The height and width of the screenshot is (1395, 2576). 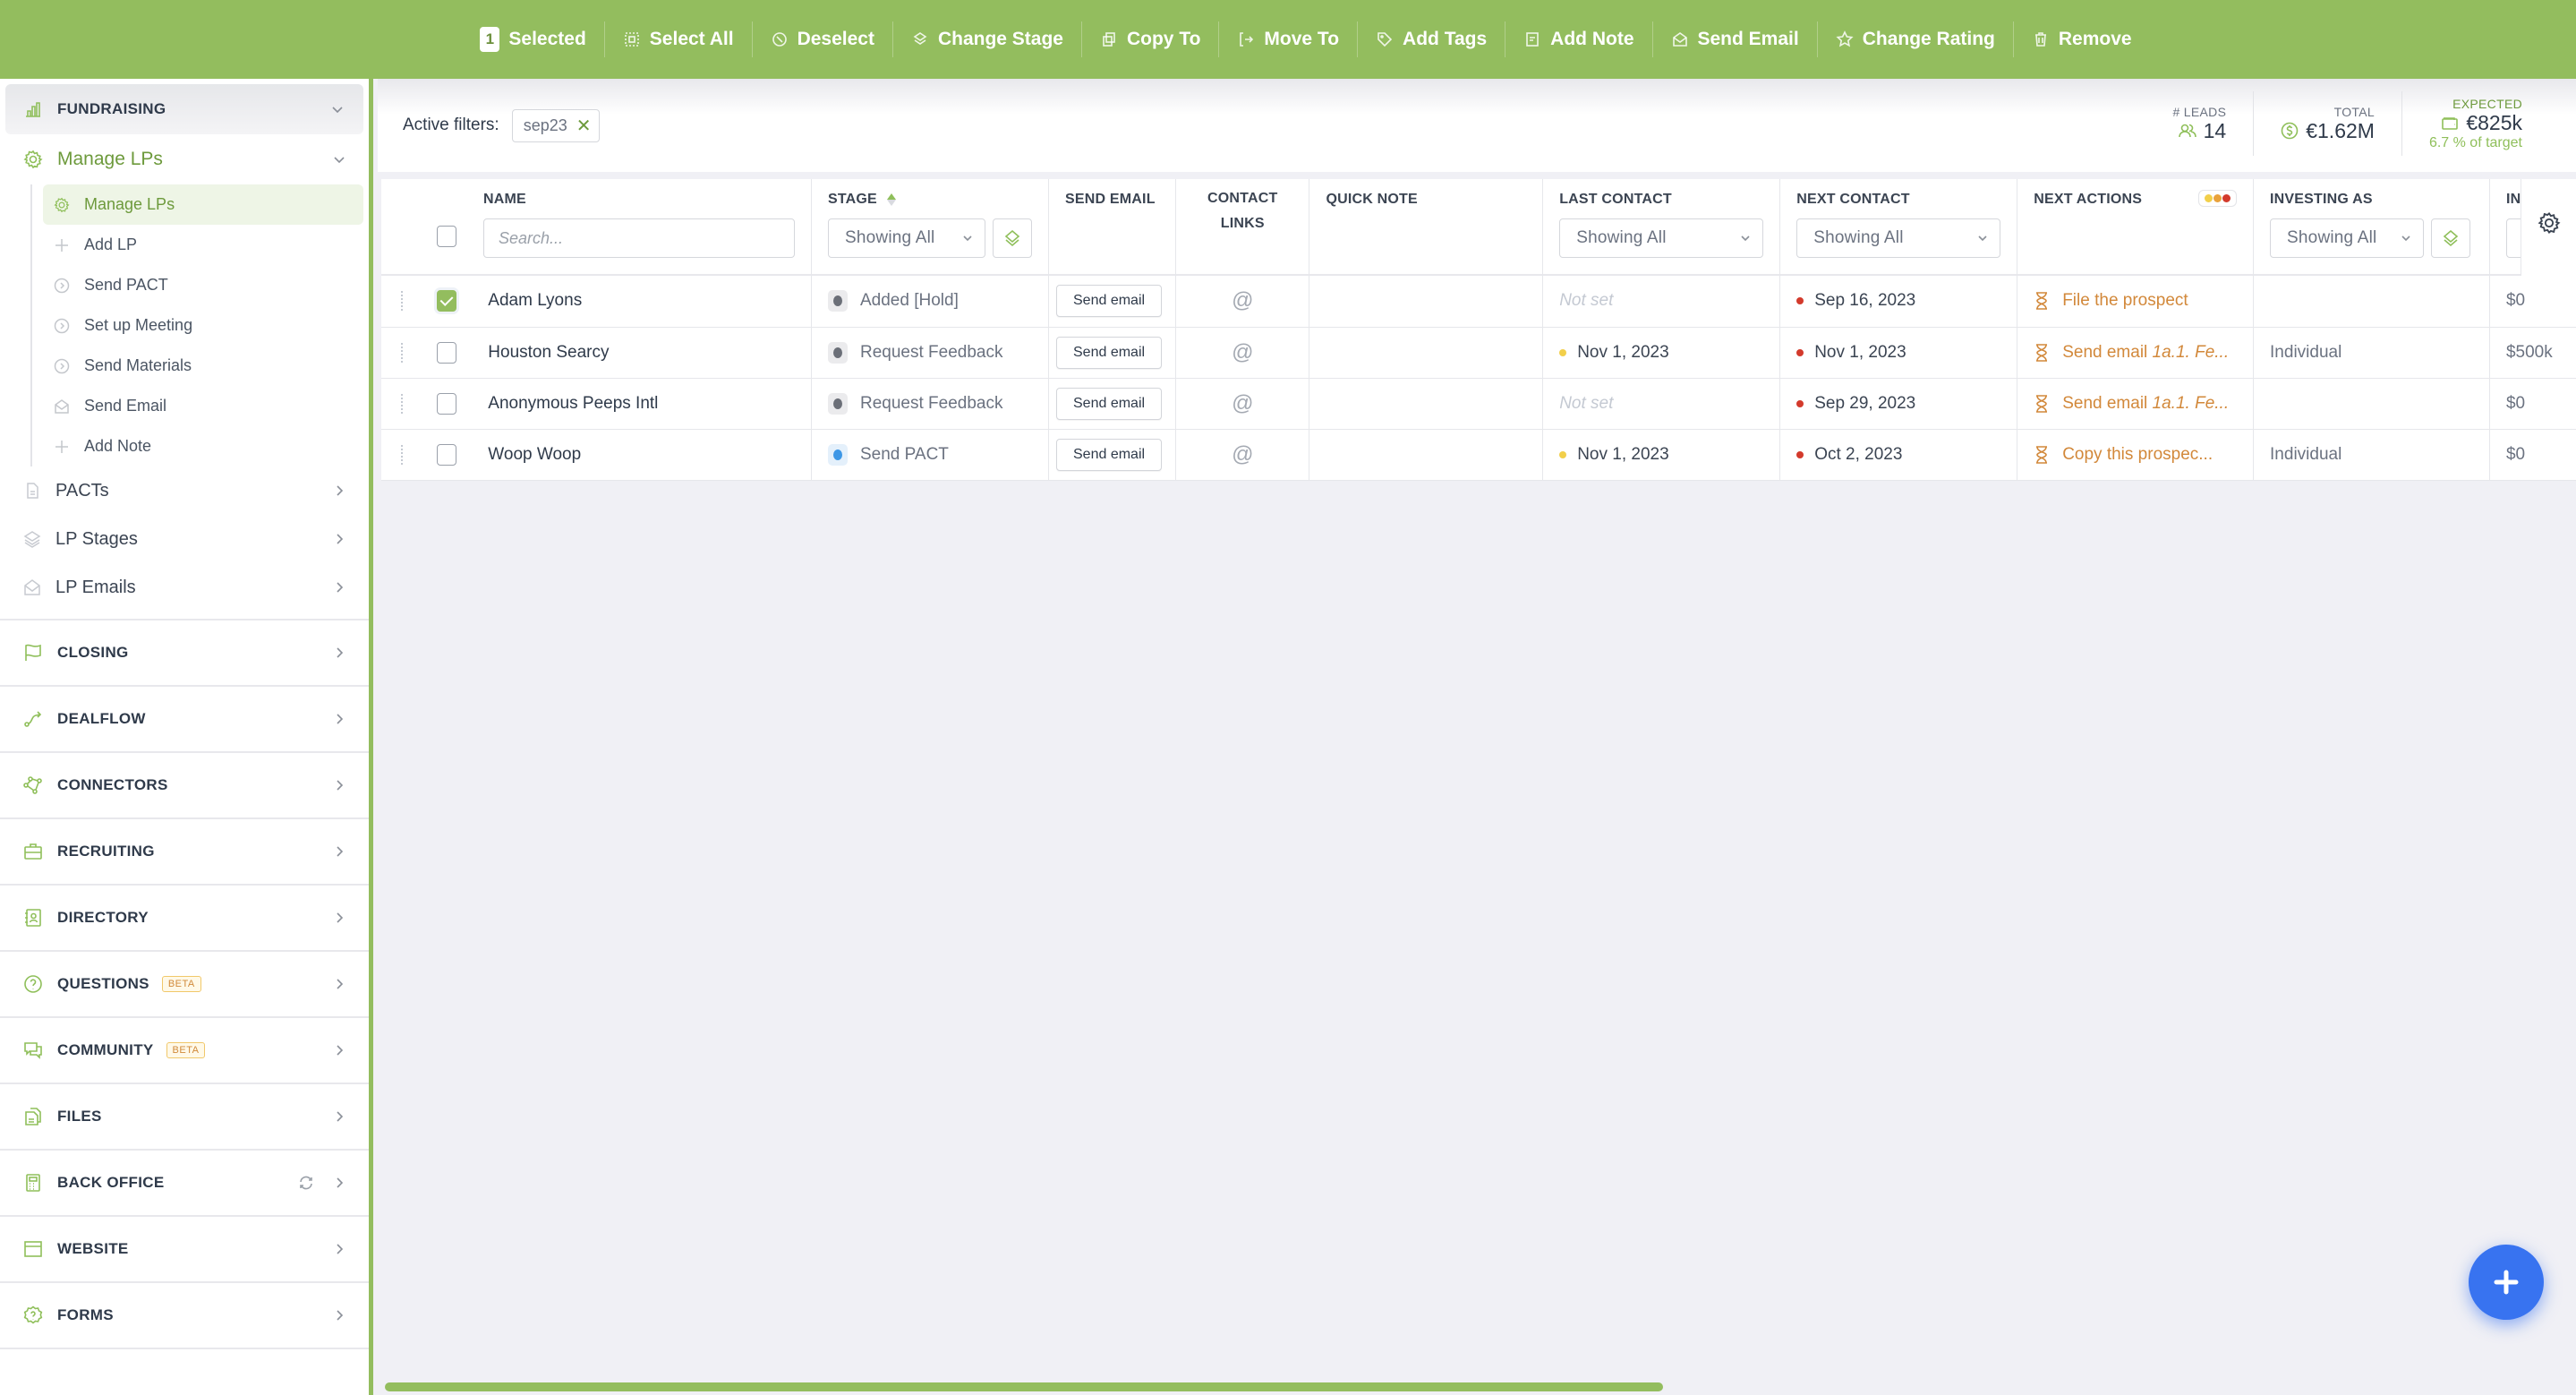 I want to click on sidebar-section-forms: FORMS, so click(x=184, y=1316).